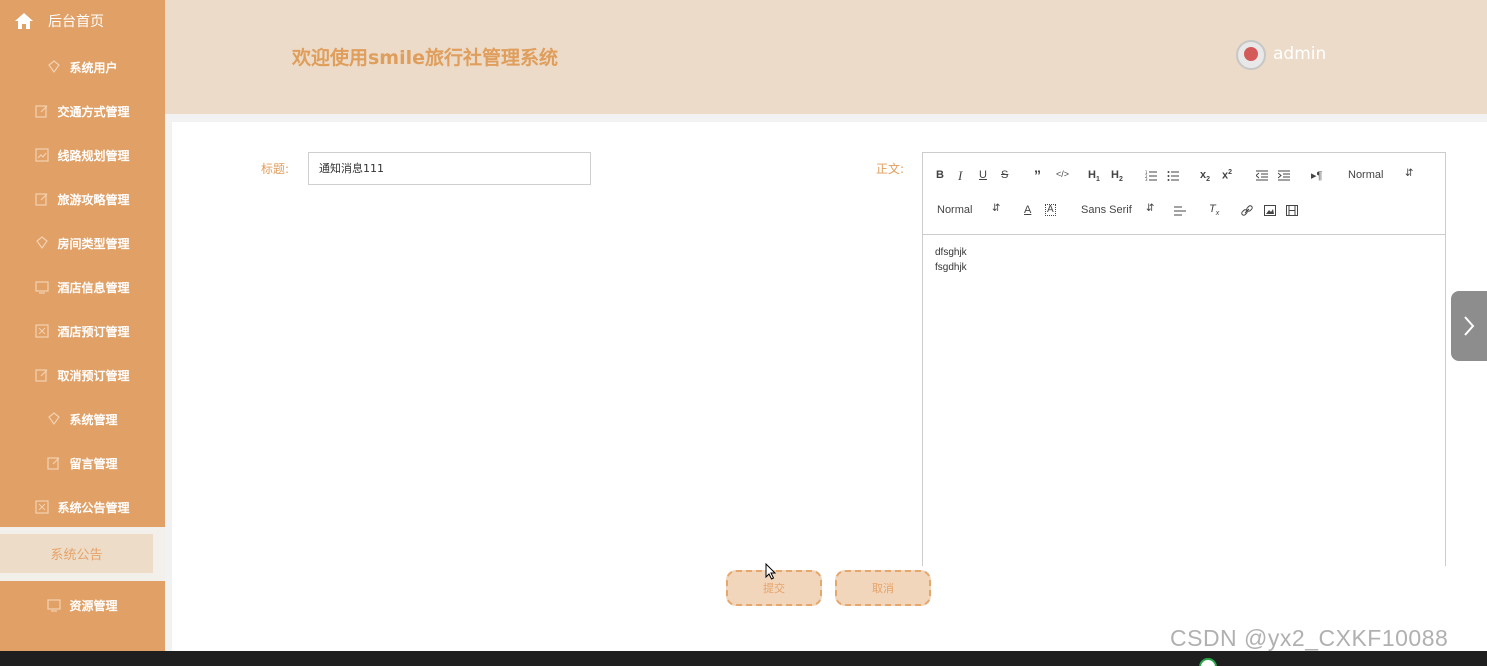 This screenshot has height=666, width=1487. What do you see at coordinates (425, 58) in the screenshot?
I see `page-title: 欢迎使用smile旅行社管理系统` at bounding box center [425, 58].